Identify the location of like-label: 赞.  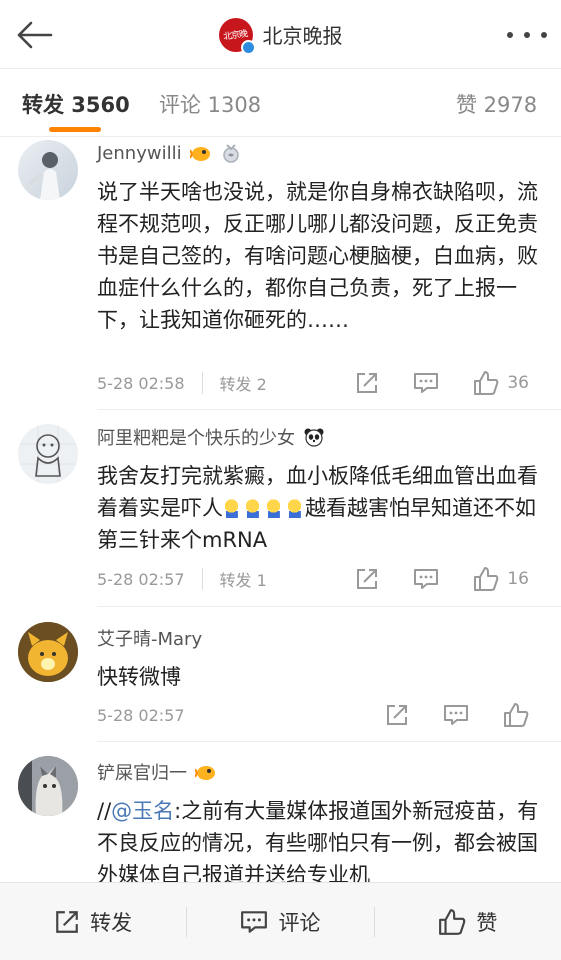
(487, 922).